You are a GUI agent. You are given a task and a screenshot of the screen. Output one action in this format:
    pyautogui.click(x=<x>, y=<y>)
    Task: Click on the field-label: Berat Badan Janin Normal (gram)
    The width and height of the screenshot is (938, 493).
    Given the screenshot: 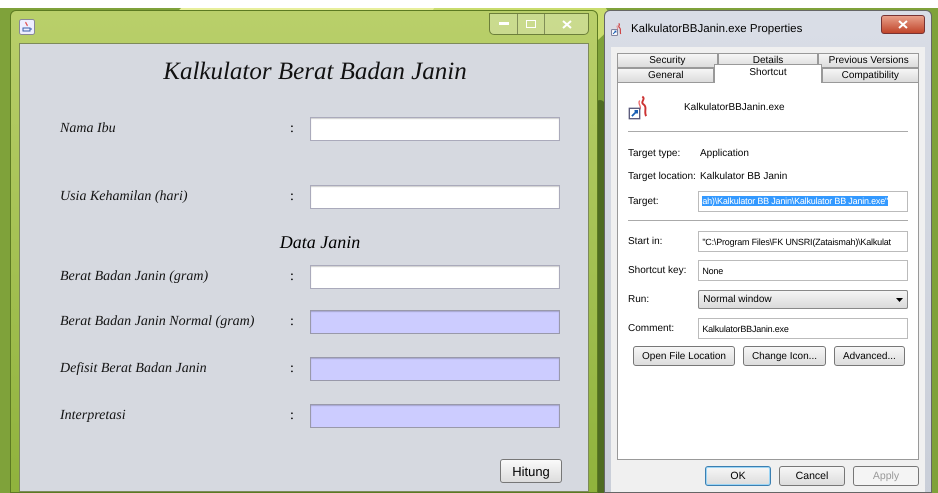 What is the action you would take?
    pyautogui.click(x=158, y=322)
    